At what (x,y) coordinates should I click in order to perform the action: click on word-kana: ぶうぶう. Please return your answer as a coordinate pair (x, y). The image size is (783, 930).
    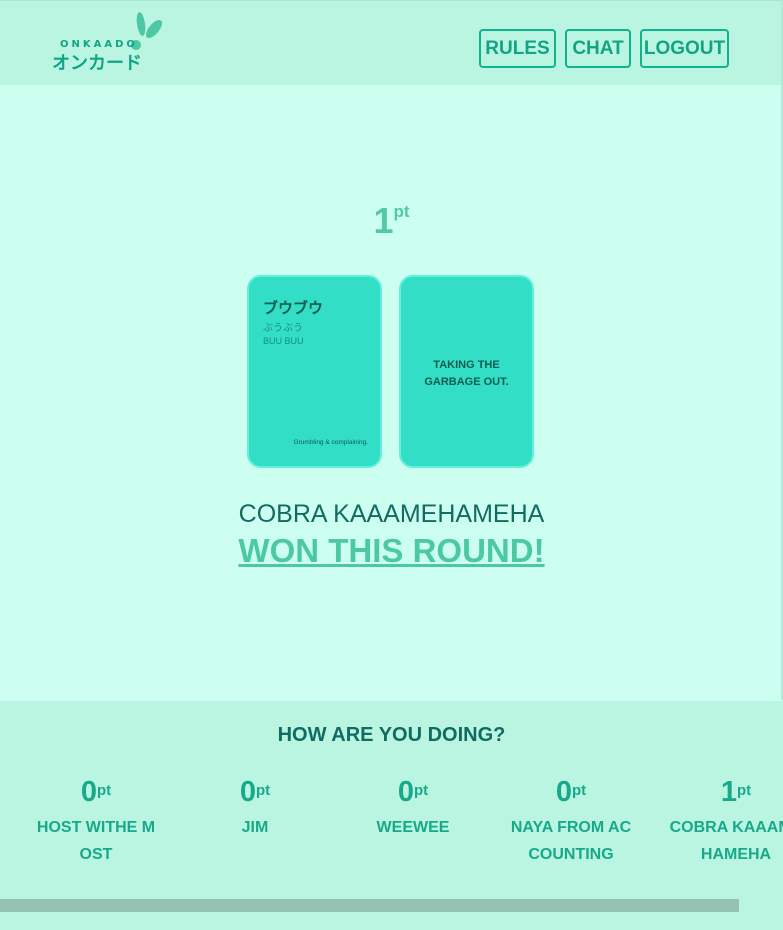
    Looking at the image, I should click on (283, 328).